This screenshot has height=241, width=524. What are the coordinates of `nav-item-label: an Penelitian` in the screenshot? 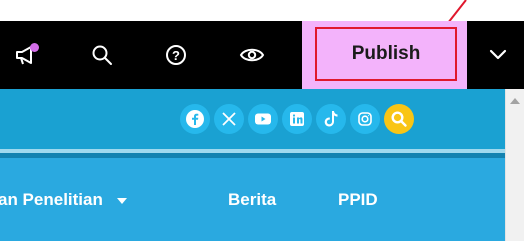 It's located at (51, 199).